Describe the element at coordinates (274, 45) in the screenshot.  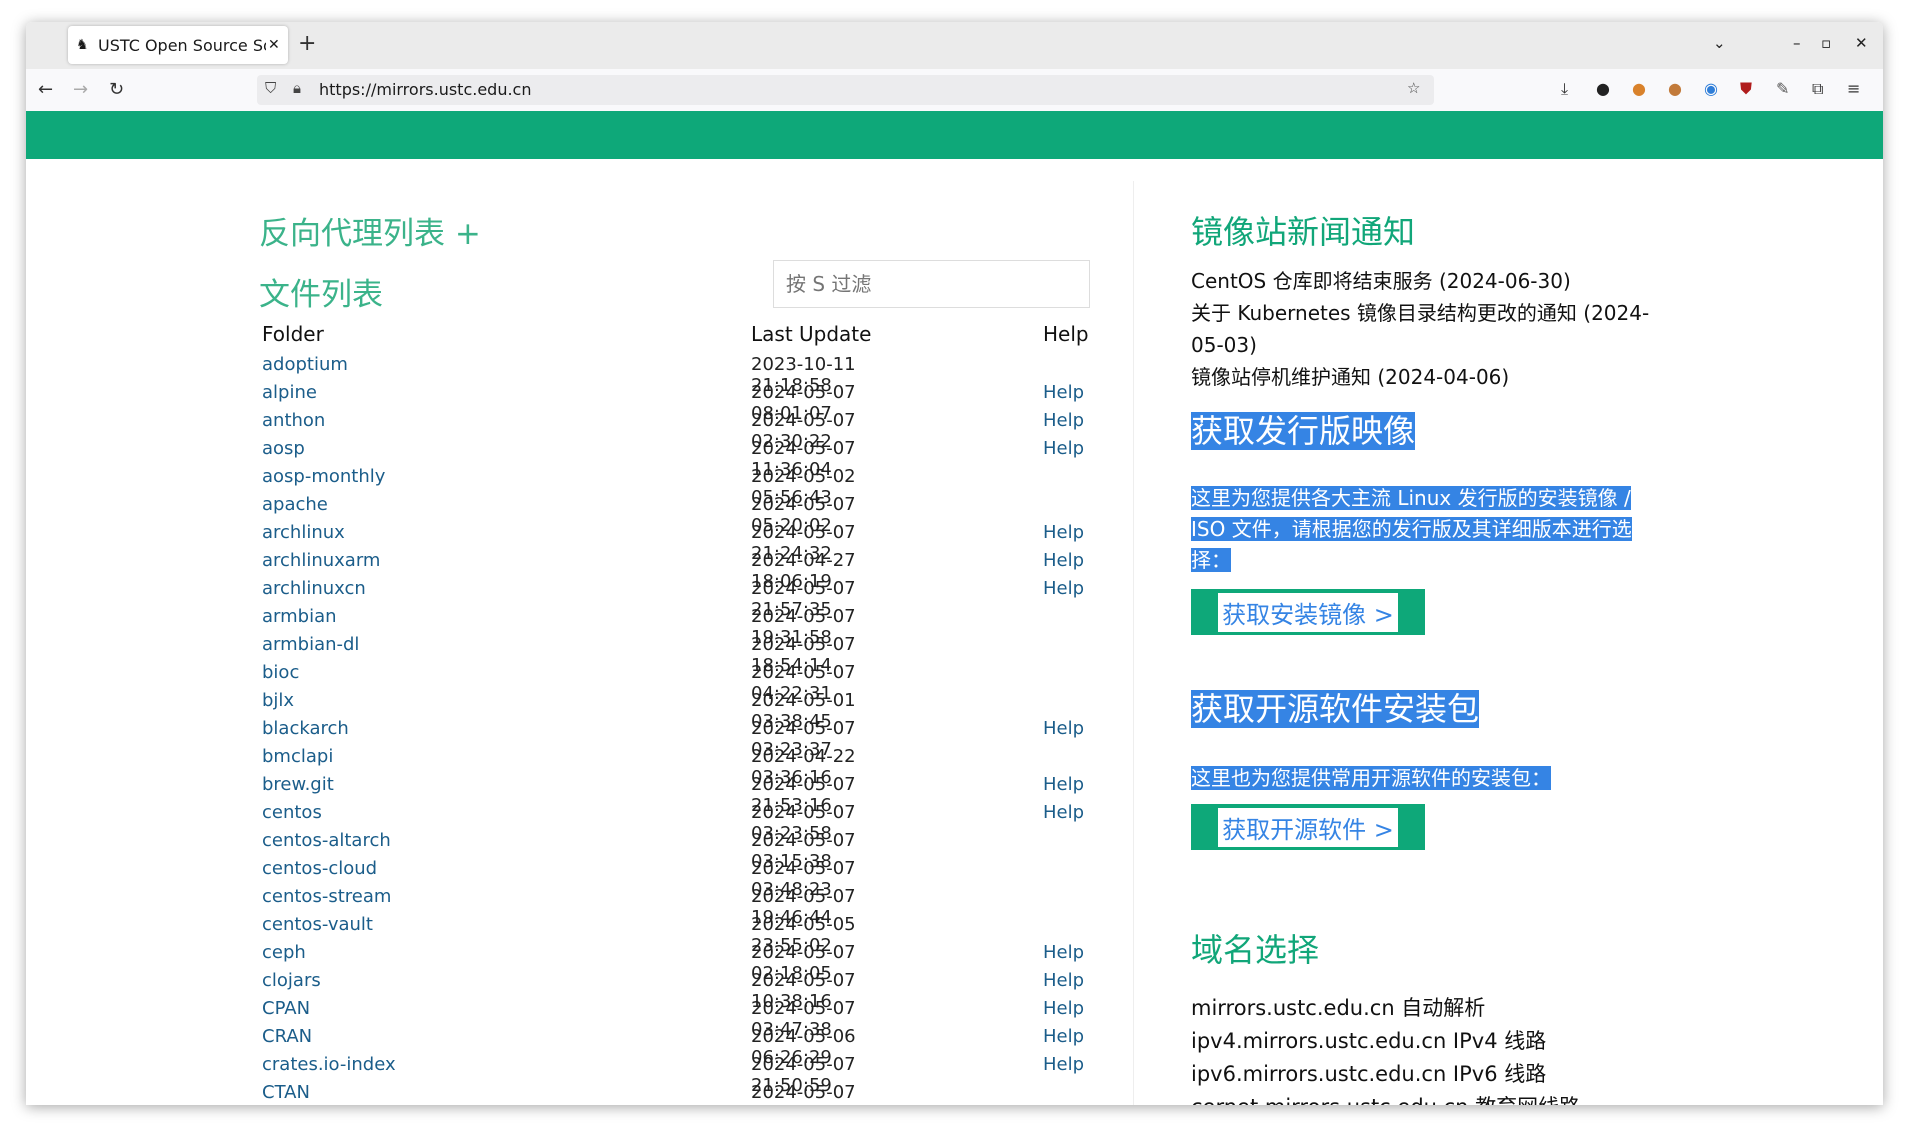
I see `close-tab-icon: ✕` at that location.